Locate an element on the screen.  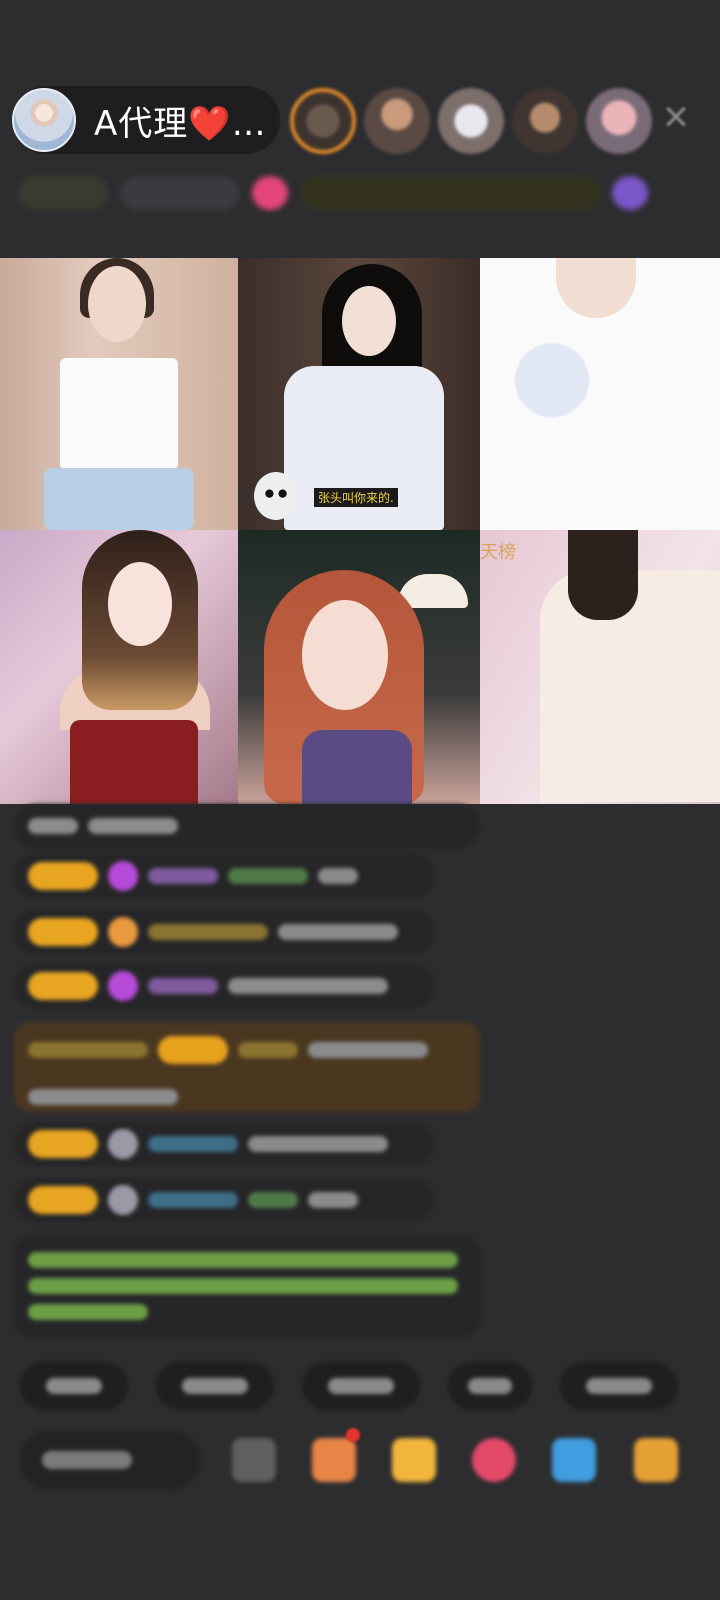
bottom-toolbar is located at coordinates (370, 1459).